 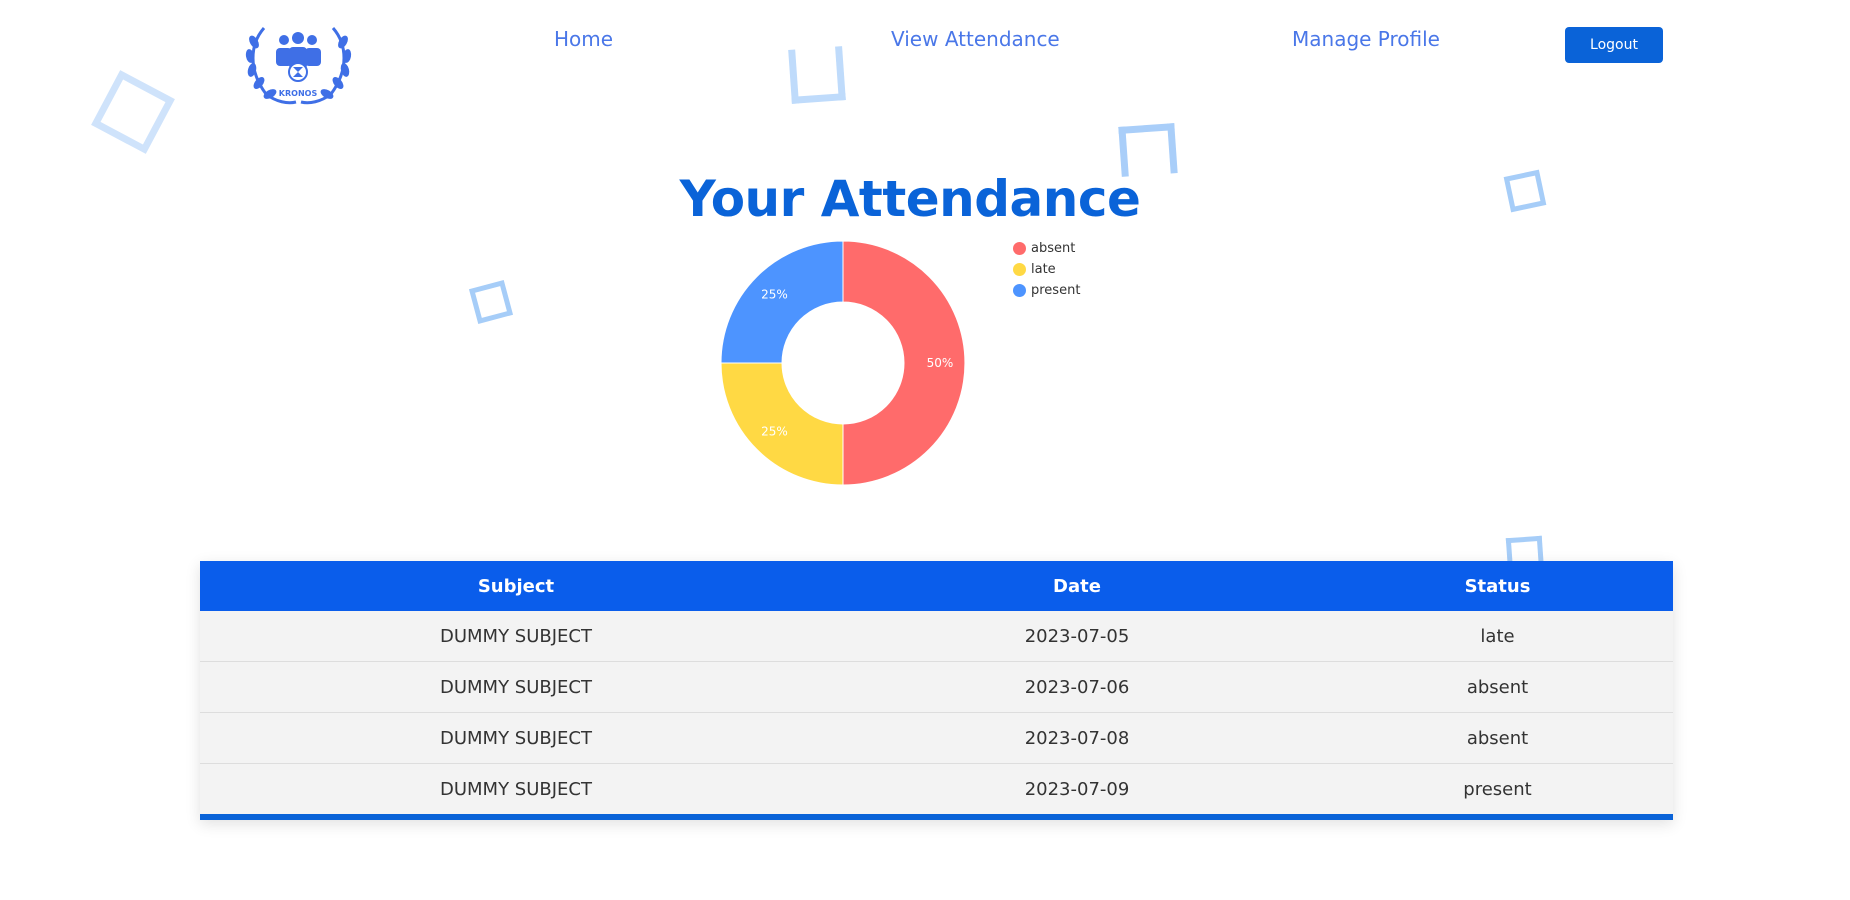 I want to click on svg-text: KRONOS, so click(x=298, y=93).